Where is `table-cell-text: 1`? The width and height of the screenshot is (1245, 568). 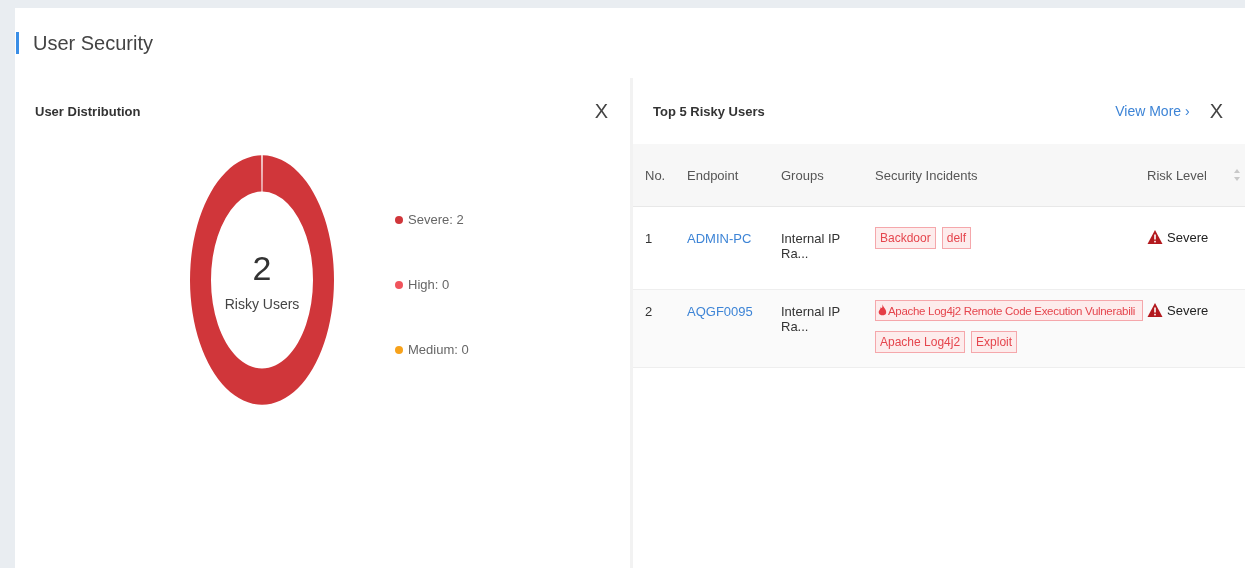
table-cell-text: 1 is located at coordinates (649, 238).